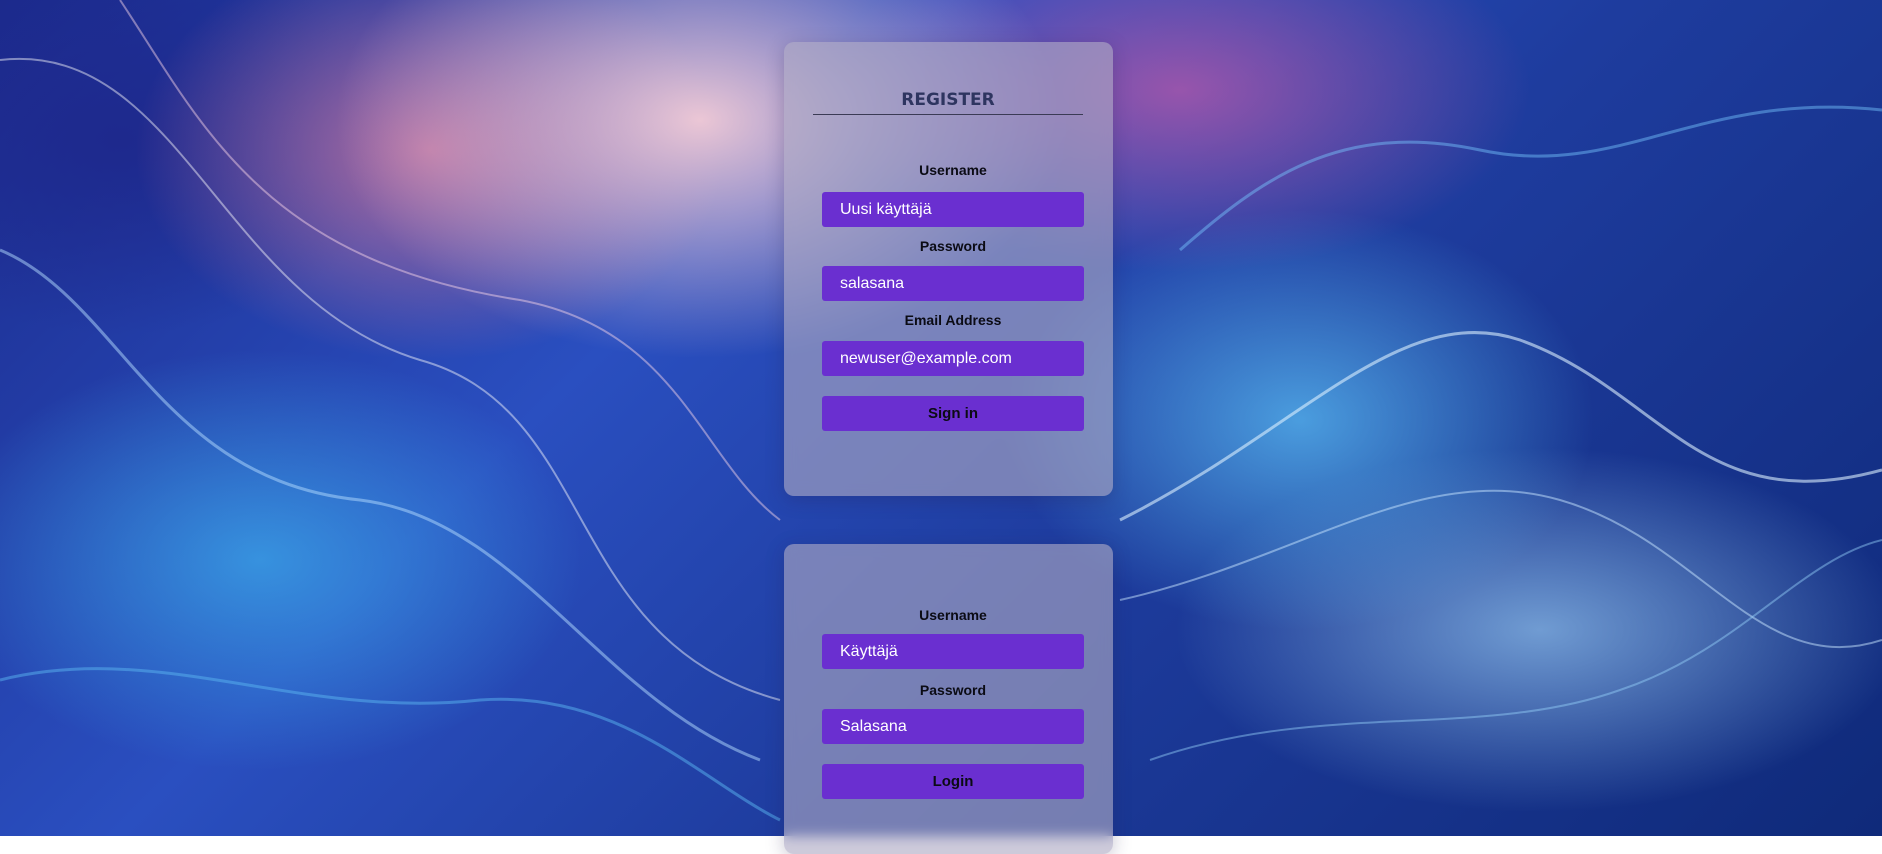 This screenshot has width=1882, height=854. I want to click on login-username-label: Username, so click(953, 615).